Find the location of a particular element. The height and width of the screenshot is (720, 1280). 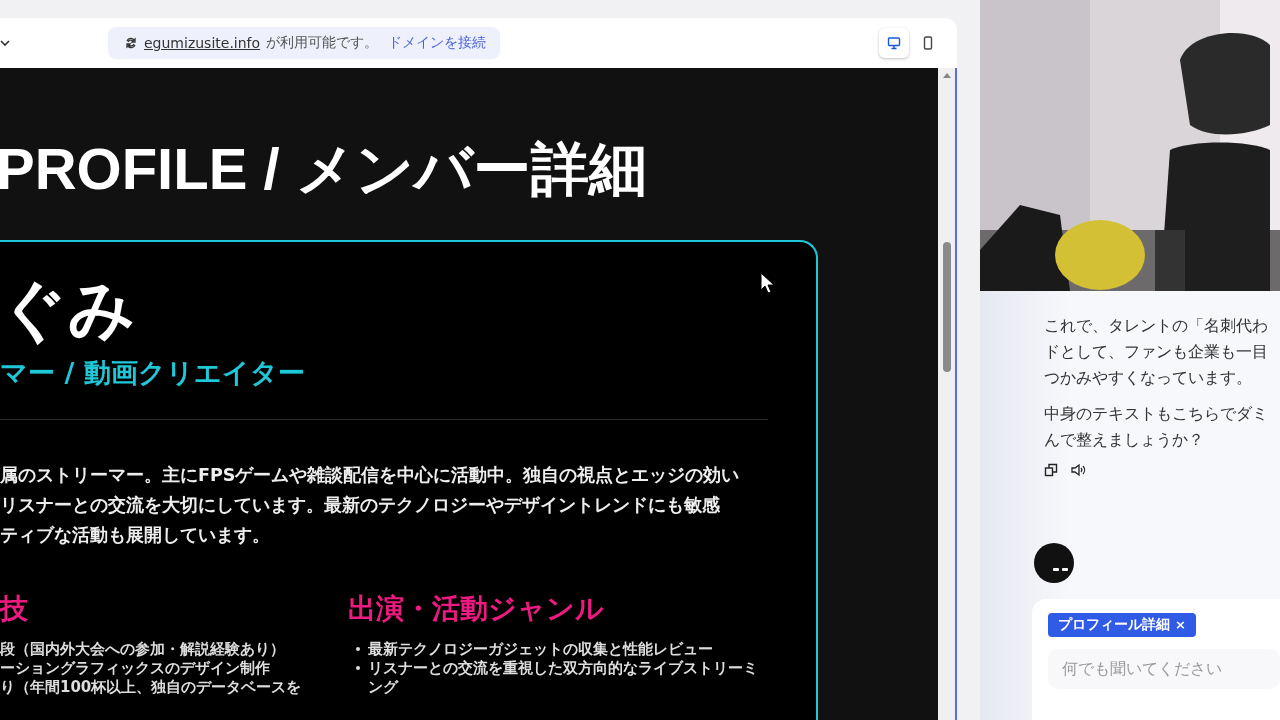

phone-icon is located at coordinates (928, 43).